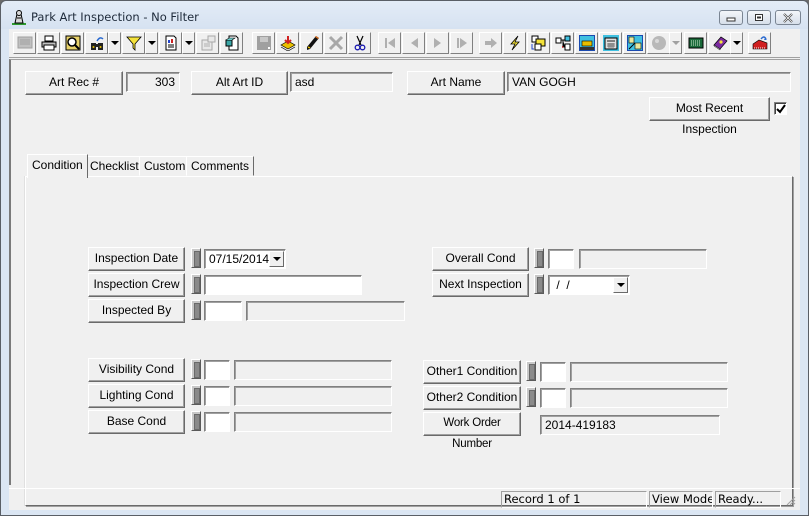 The width and height of the screenshot is (809, 516). What do you see at coordinates (217, 396) in the screenshot?
I see `lighting-cond-code-field` at bounding box center [217, 396].